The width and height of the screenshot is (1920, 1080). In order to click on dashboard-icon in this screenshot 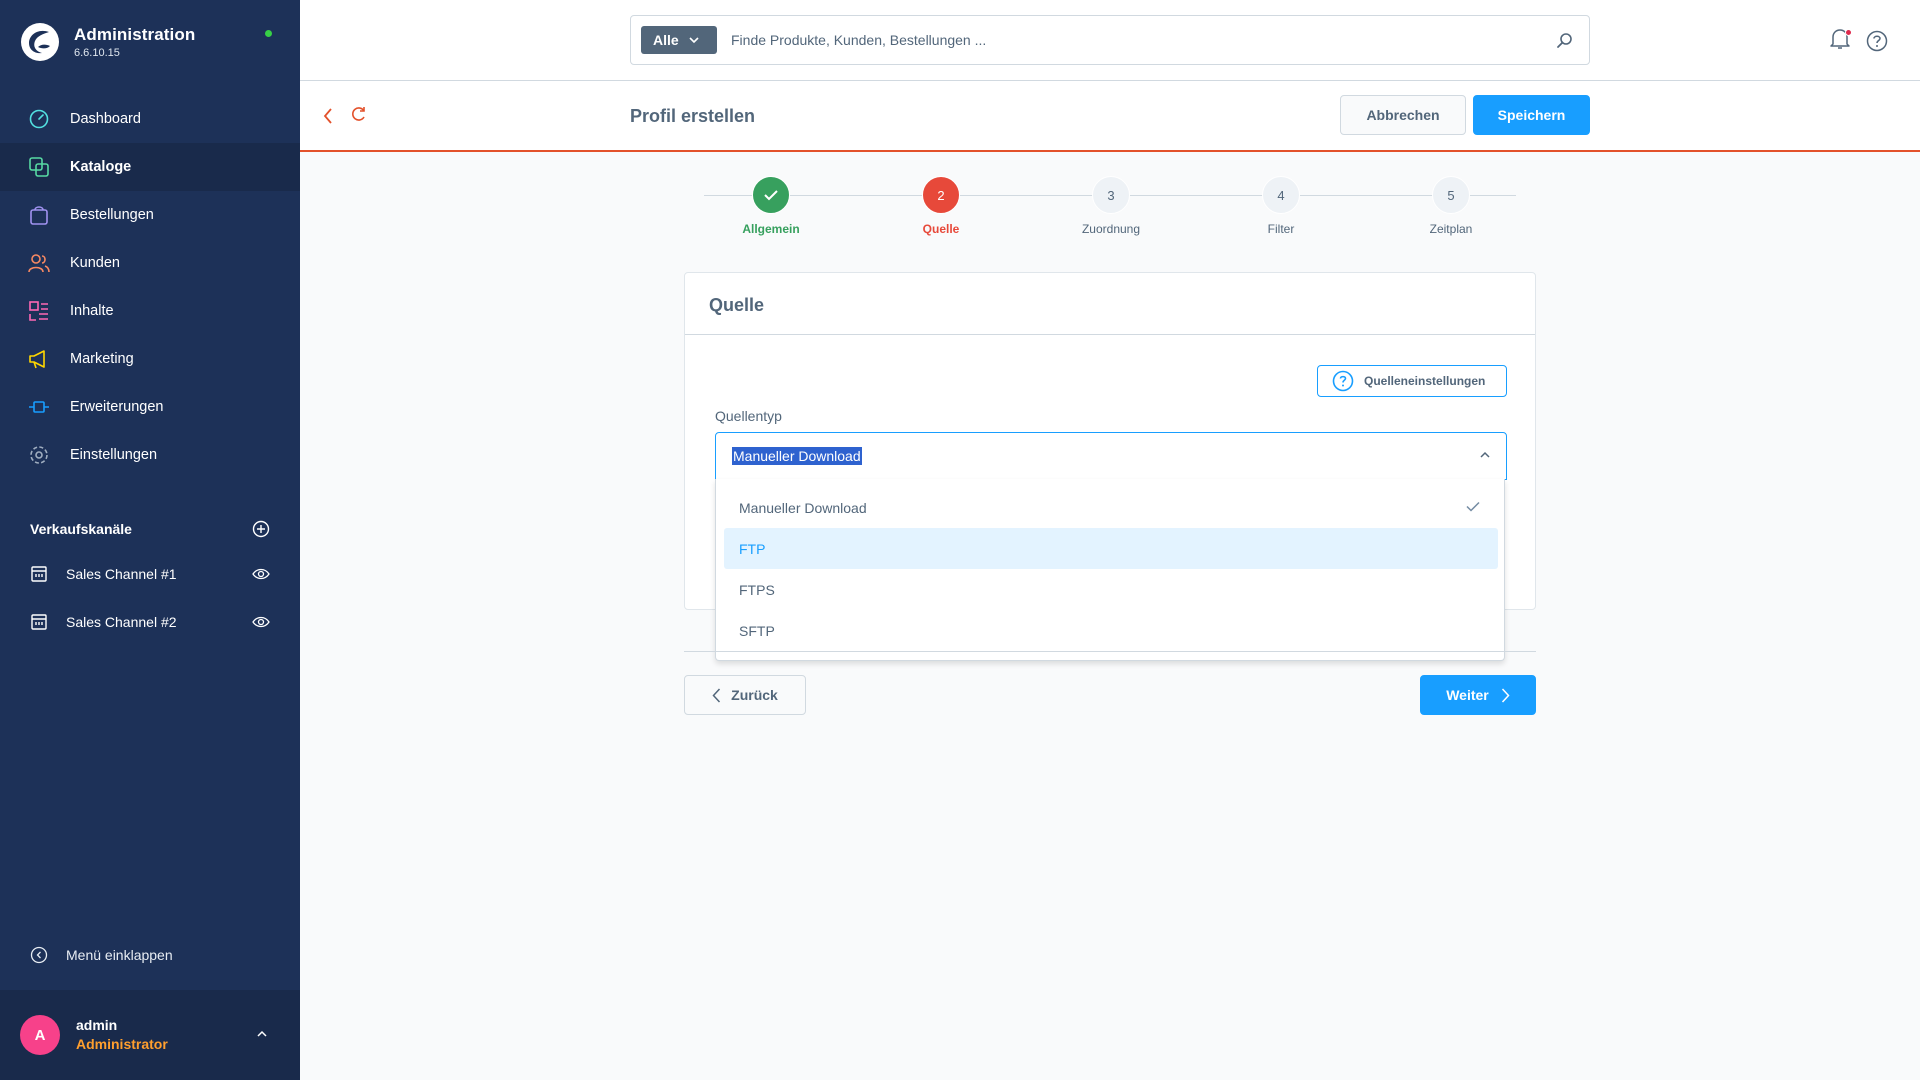, I will do `click(39, 119)`.